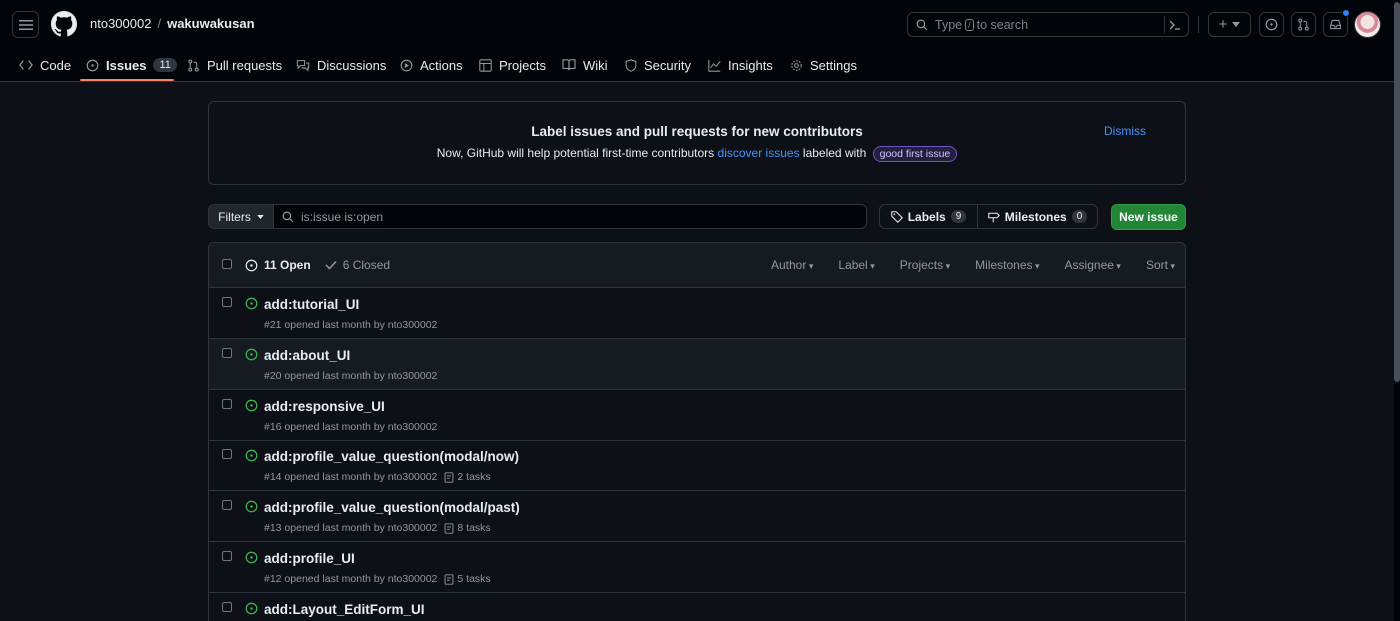 The image size is (1400, 621). What do you see at coordinates (1271, 24) in the screenshot?
I see `issues-shortcut-button` at bounding box center [1271, 24].